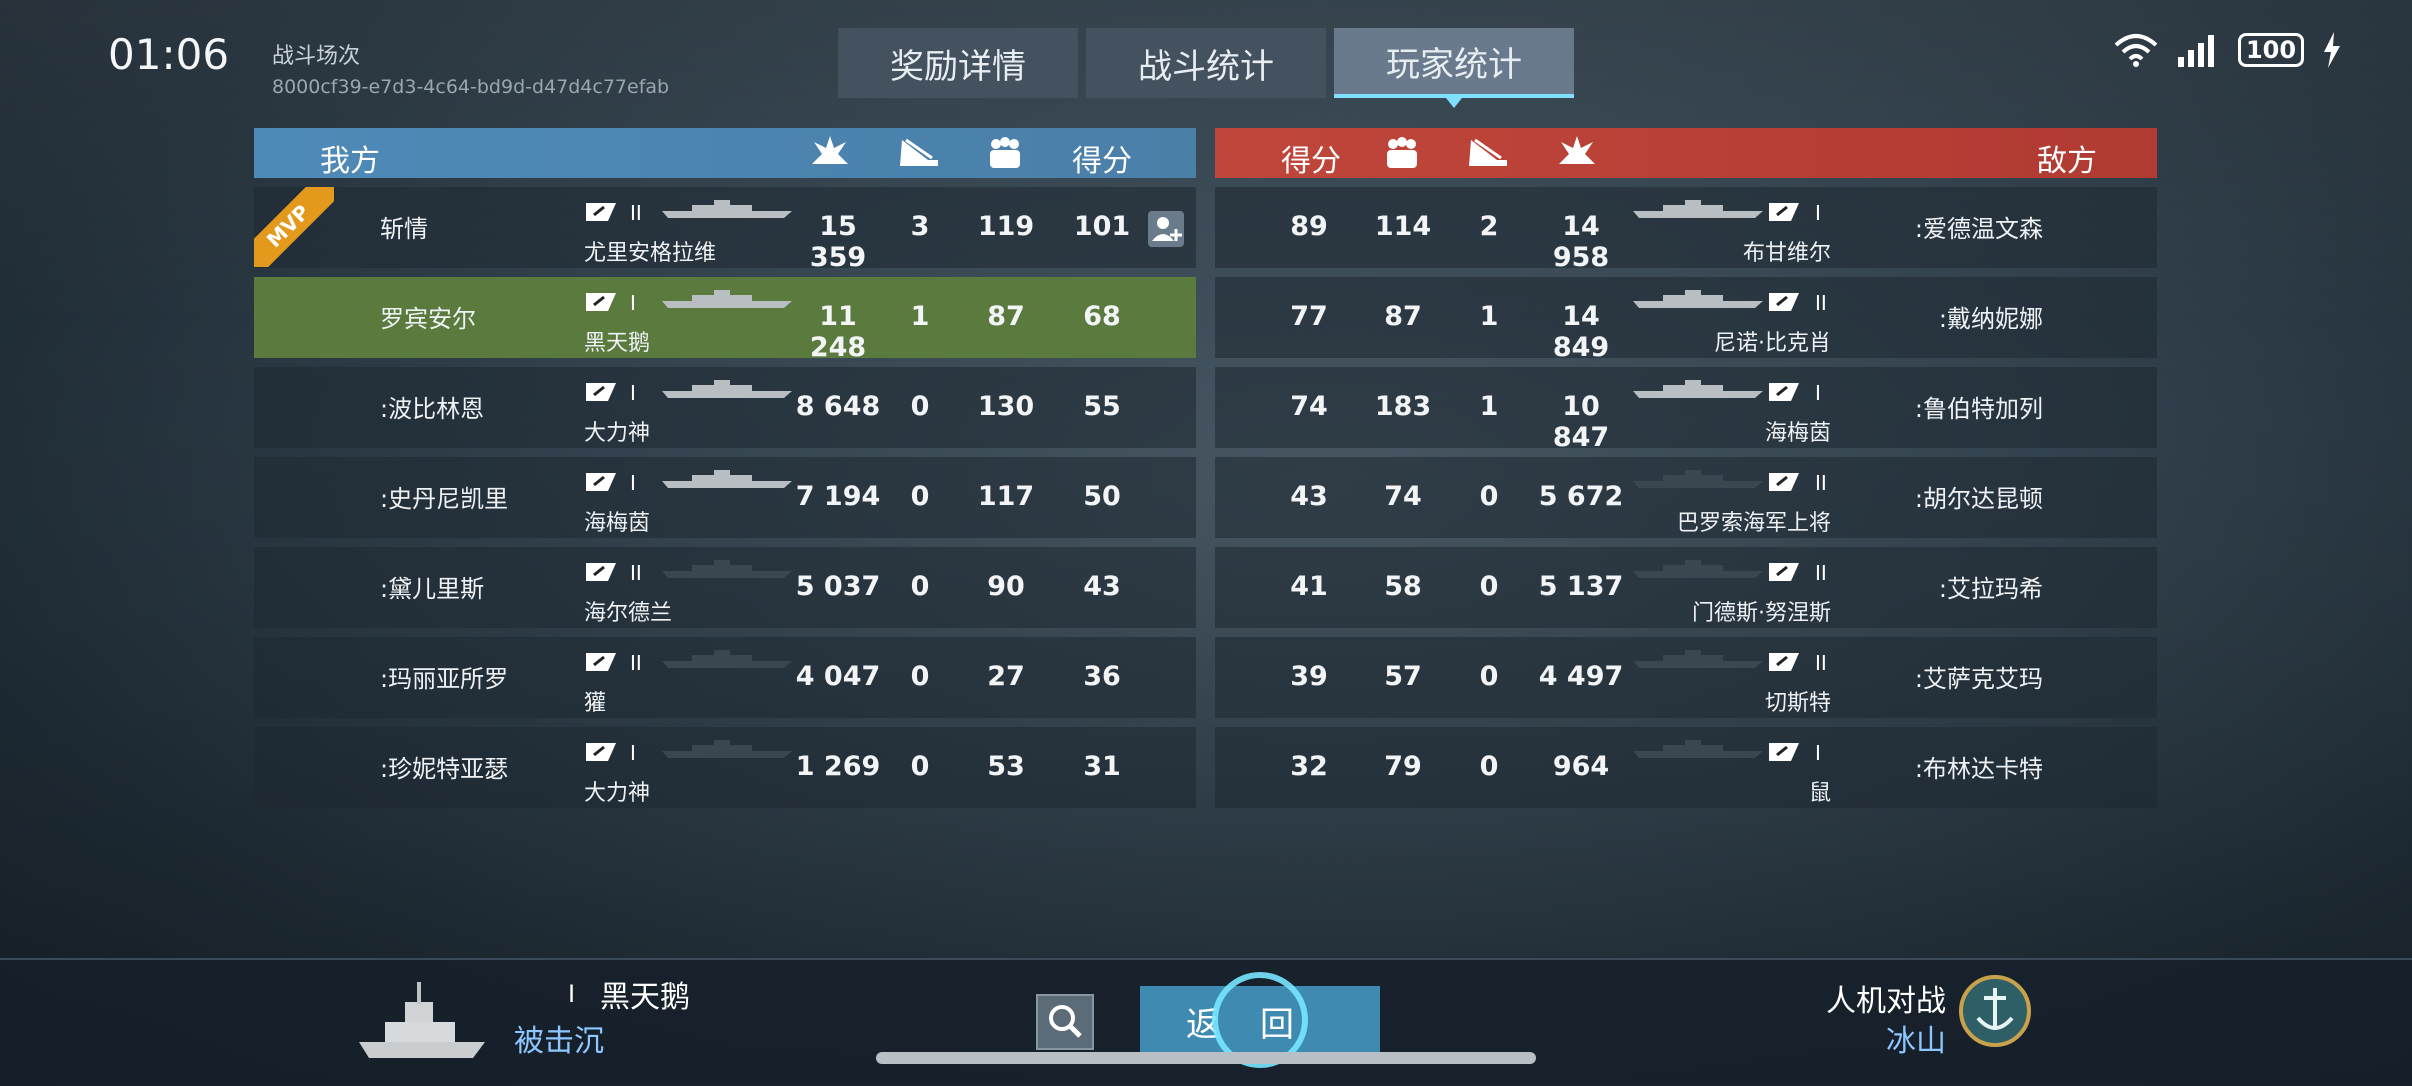 The width and height of the screenshot is (2412, 1086). Describe the element at coordinates (650, 253) in the screenshot. I see `ship-name: 尤里安格拉维` at that location.